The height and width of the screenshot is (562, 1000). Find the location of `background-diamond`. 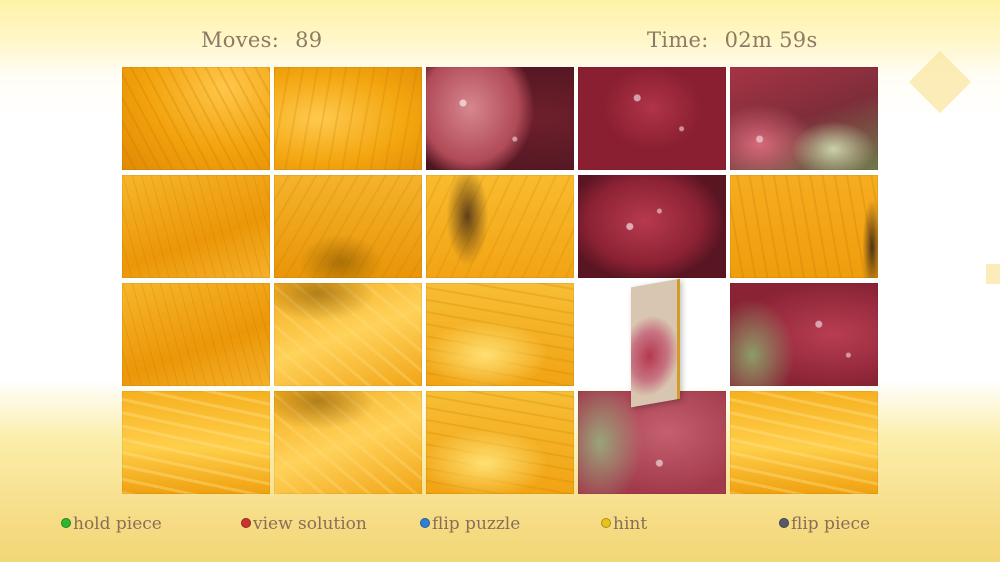

background-diamond is located at coordinates (940, 82).